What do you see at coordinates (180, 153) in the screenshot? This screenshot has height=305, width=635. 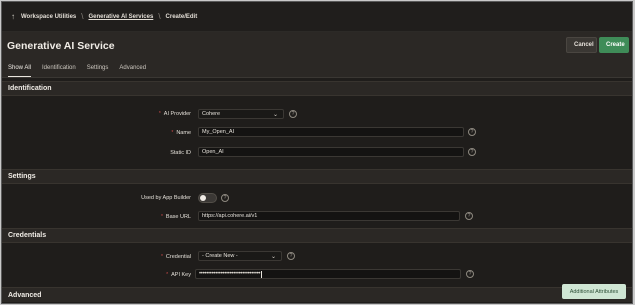 I see `static-id-label: Static ID` at bounding box center [180, 153].